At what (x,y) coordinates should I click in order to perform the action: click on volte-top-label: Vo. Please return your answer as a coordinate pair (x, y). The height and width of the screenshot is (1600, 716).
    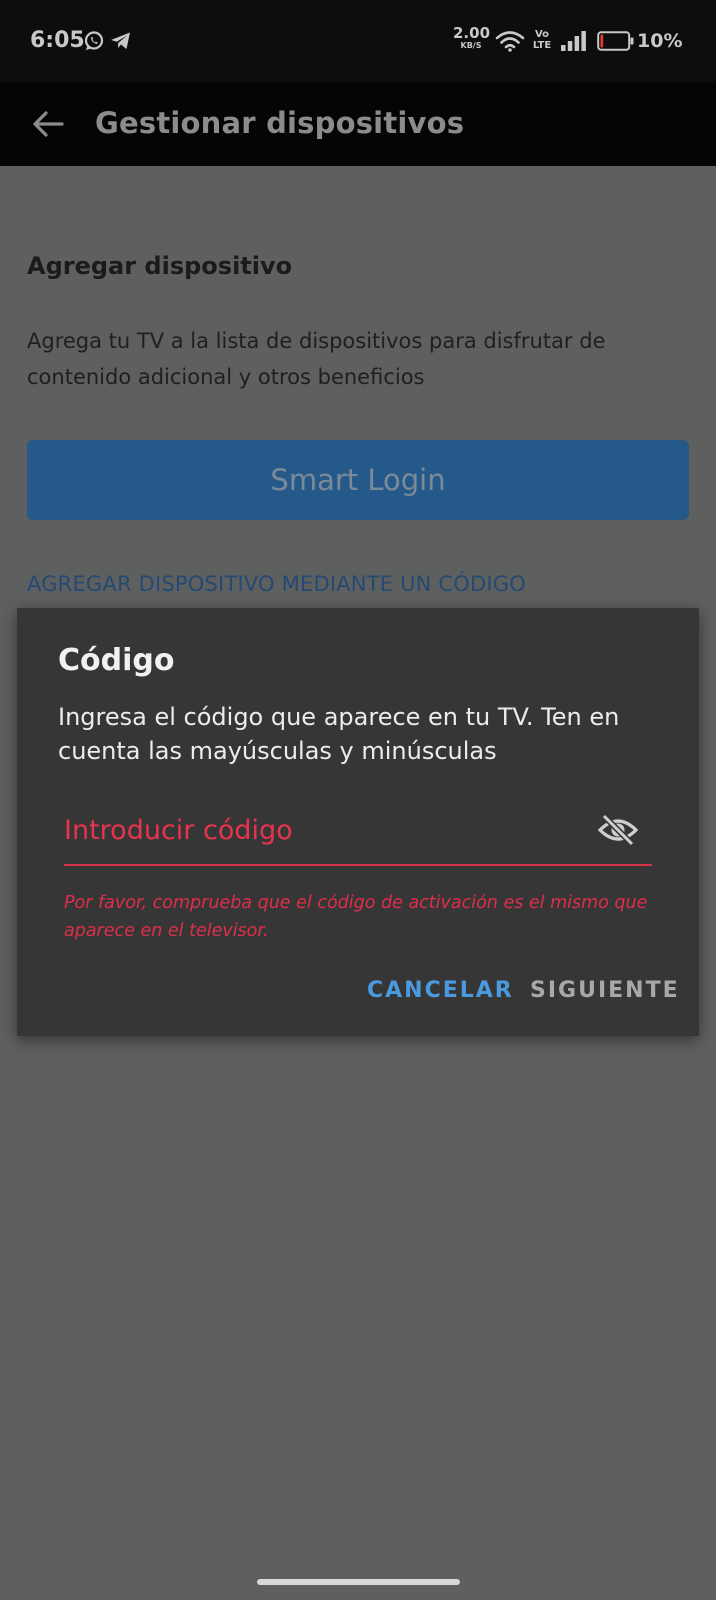
    Looking at the image, I should click on (542, 34).